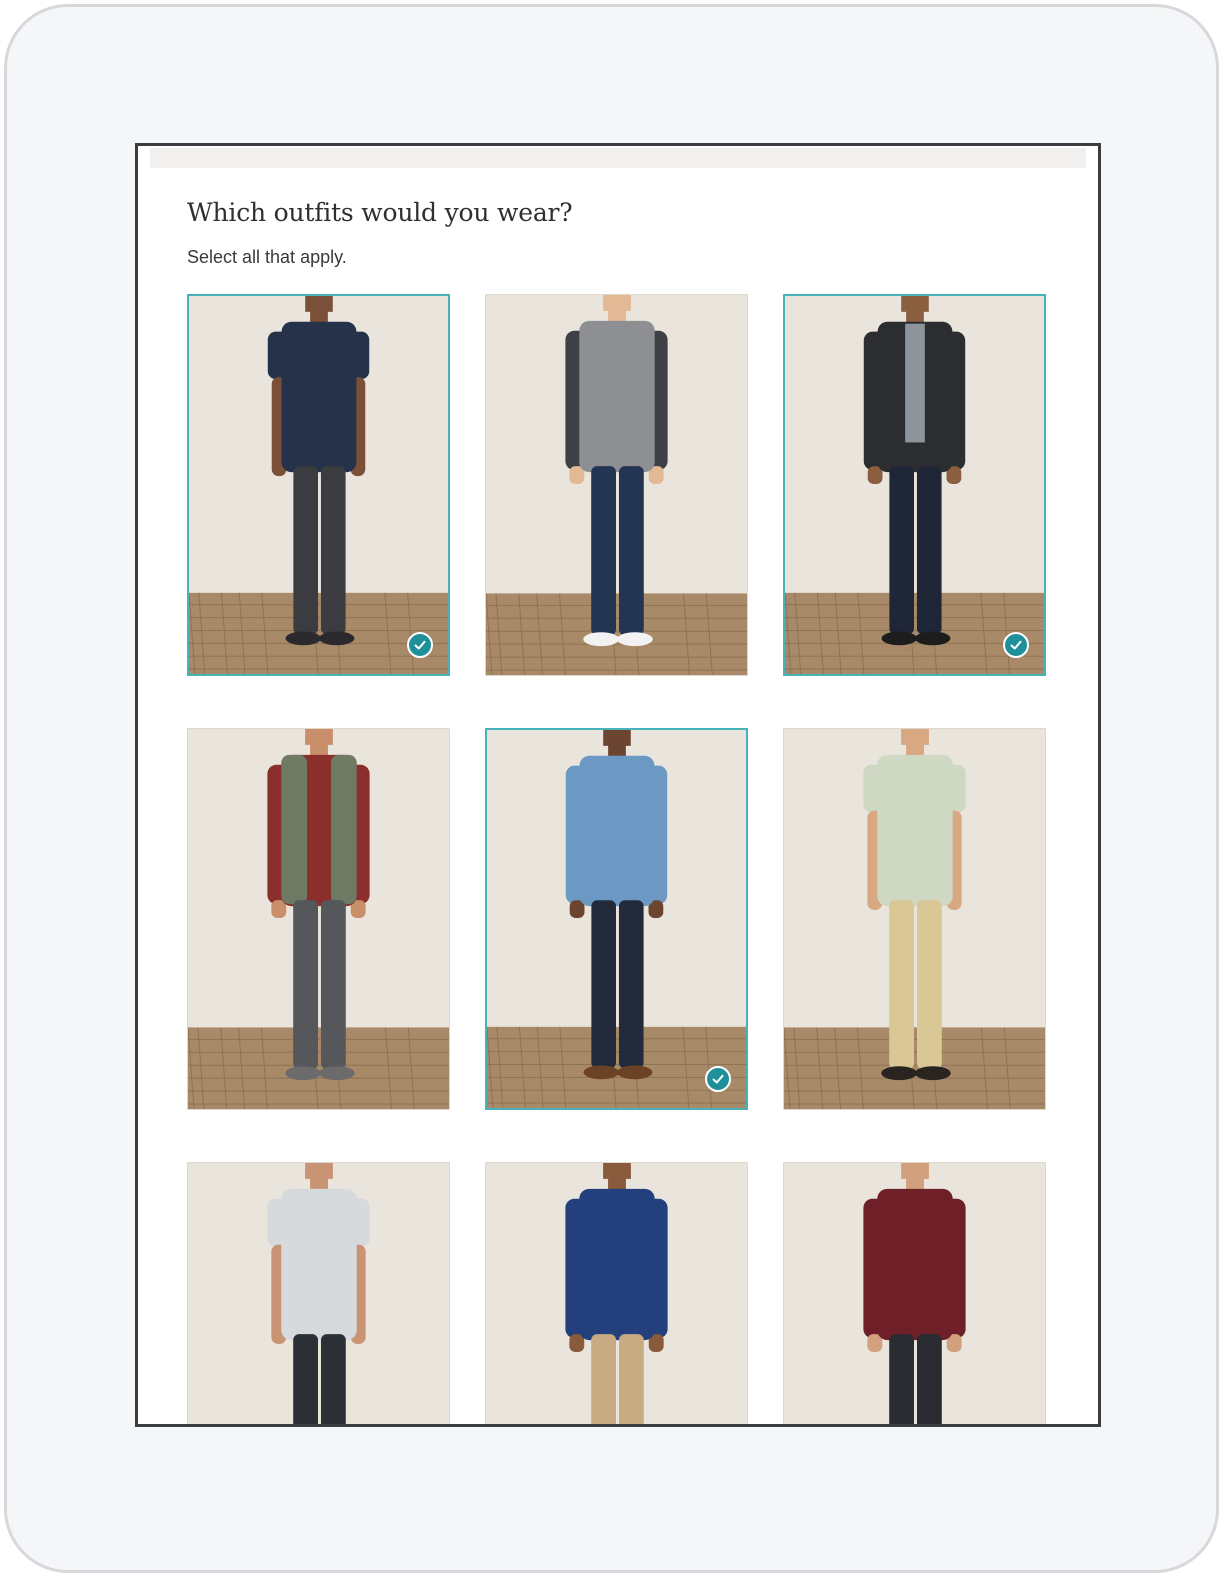 Image resolution: width=1225 pixels, height=1579 pixels. I want to click on top-progress-bar, so click(618, 158).